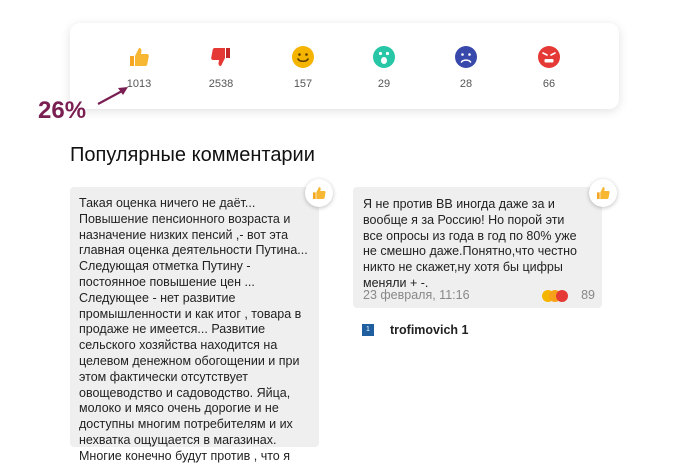  Describe the element at coordinates (384, 84) in the screenshot. I see `reaction-surprise-count: 29` at that location.